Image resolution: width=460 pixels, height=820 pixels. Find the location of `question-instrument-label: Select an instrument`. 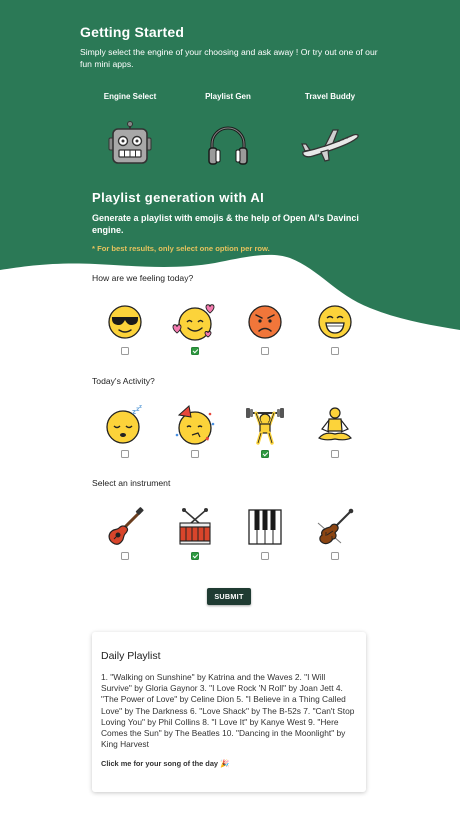

question-instrument-label: Select an instrument is located at coordinates (131, 483).